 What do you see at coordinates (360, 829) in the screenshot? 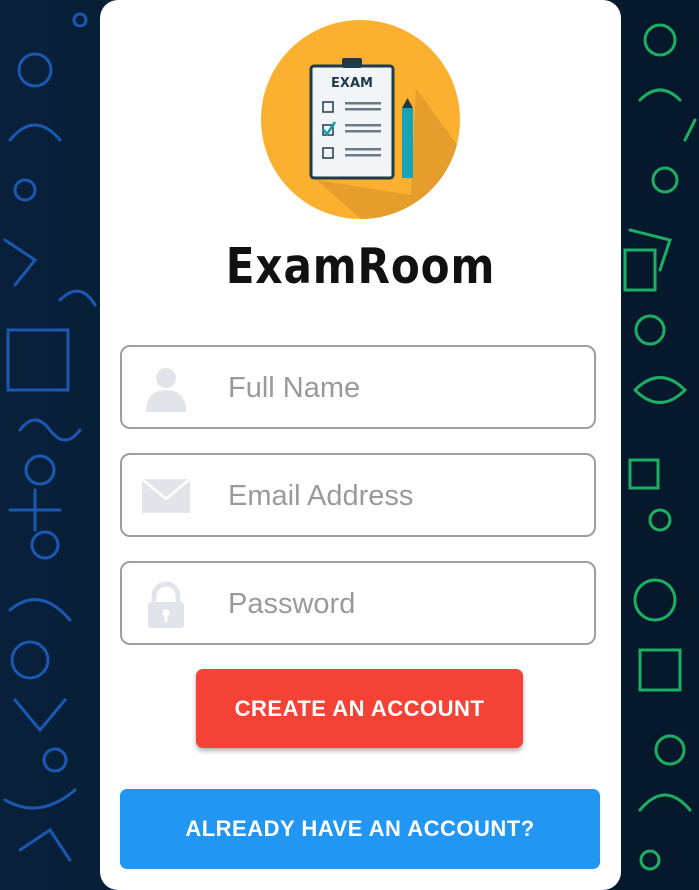
I see `already-have-account-button: ALREADY HAVE AN ACCOUNT?` at bounding box center [360, 829].